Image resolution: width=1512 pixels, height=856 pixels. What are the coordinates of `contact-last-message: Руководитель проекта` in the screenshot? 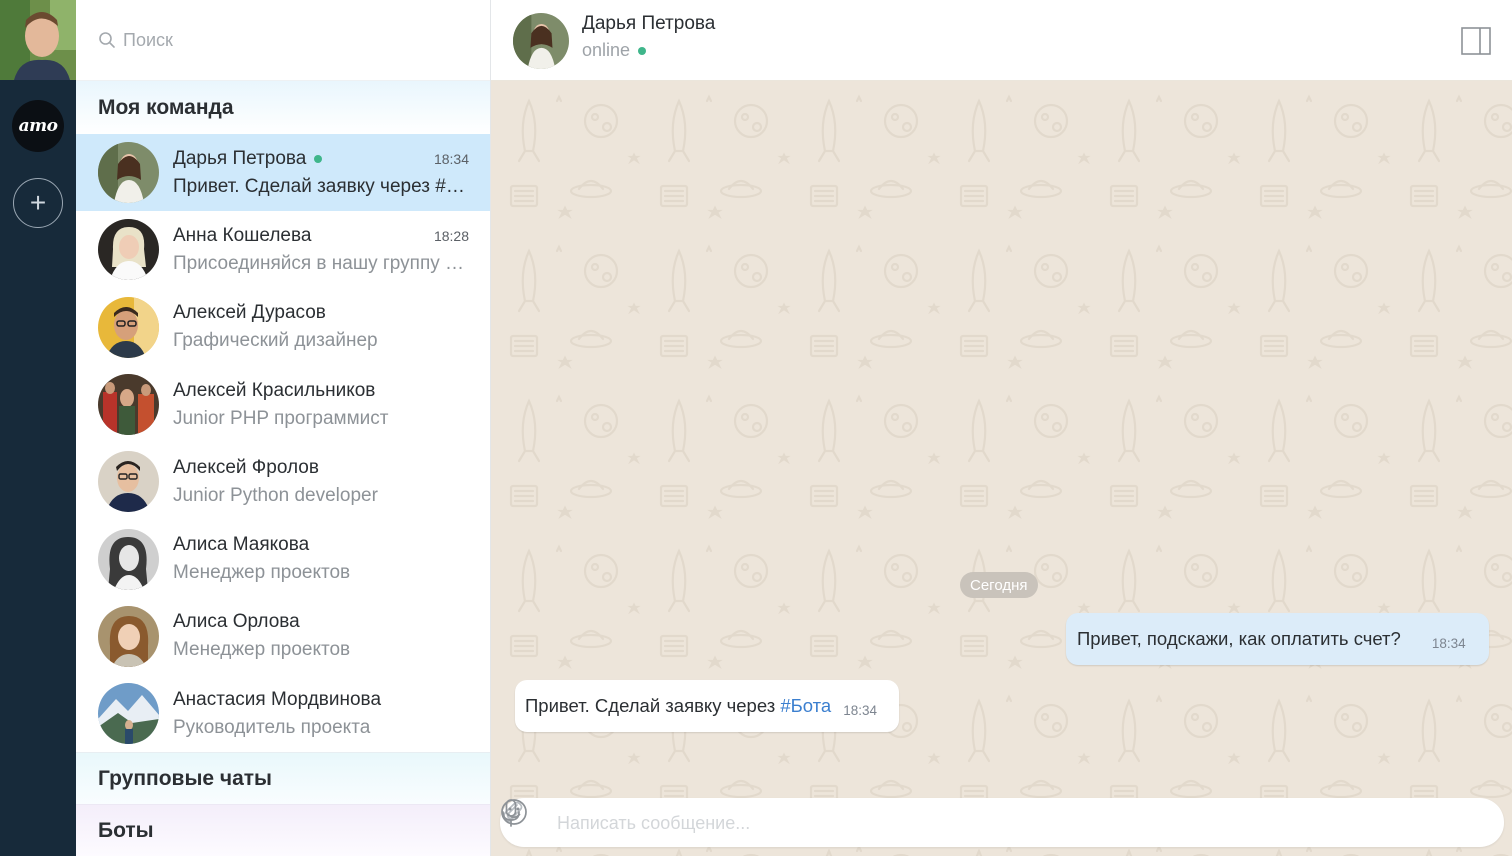 It's located at (272, 727).